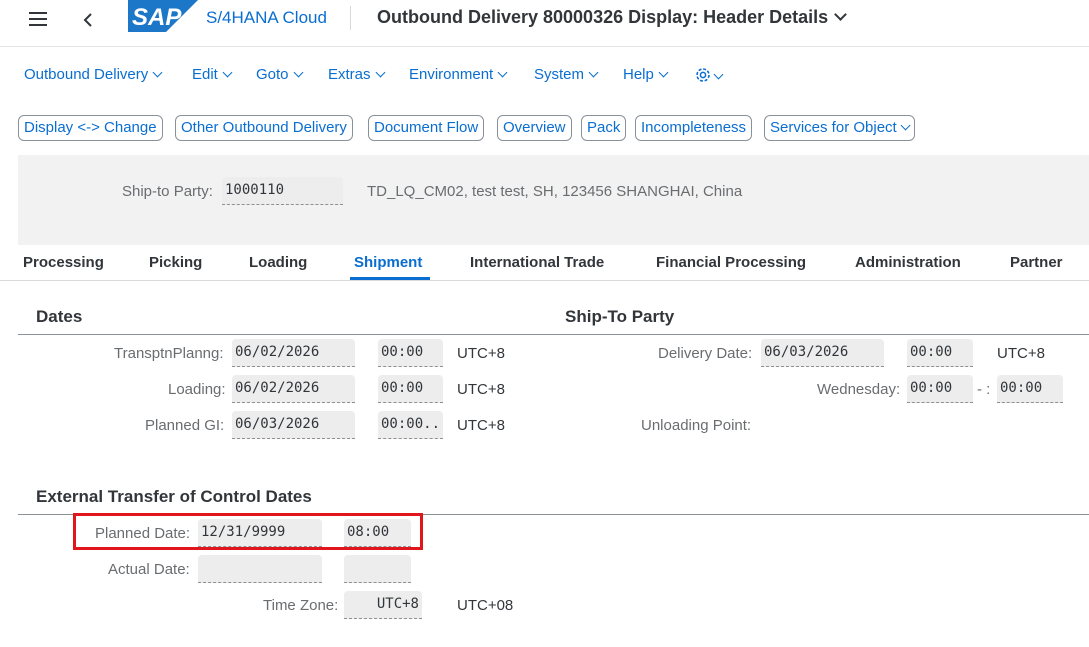 The height and width of the screenshot is (647, 1089). I want to click on menu-goto: Goto, so click(279, 74).